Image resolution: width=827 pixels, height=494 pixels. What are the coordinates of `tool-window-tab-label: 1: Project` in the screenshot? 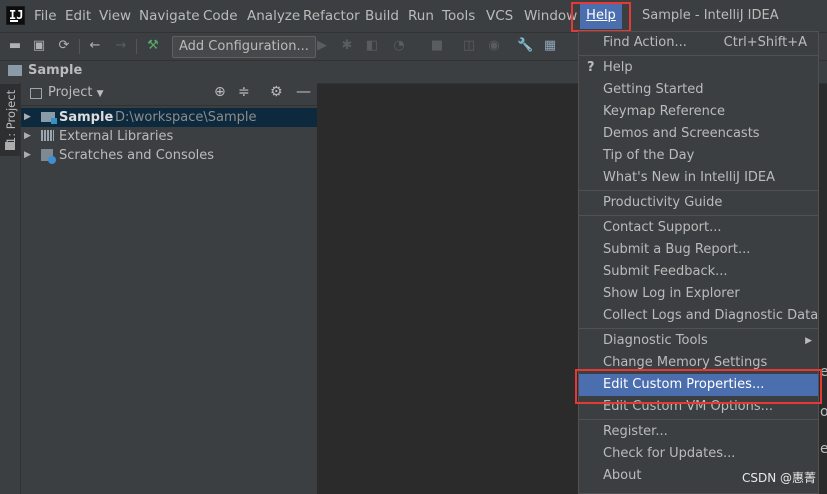 It's located at (11, 117).